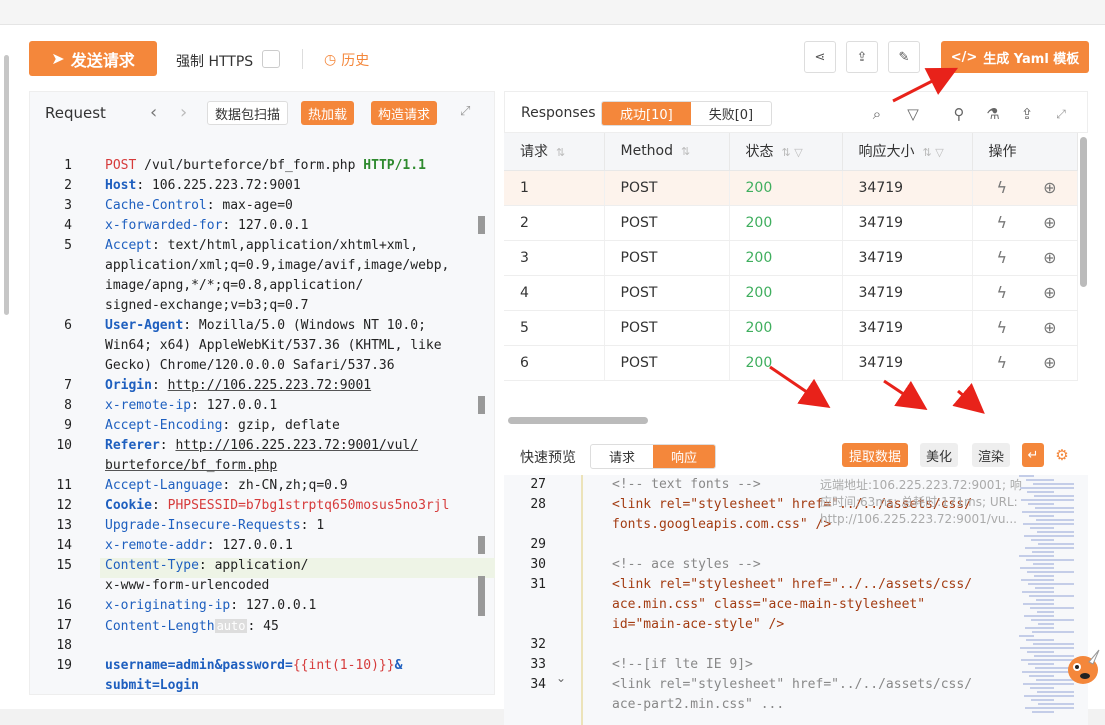 Image resolution: width=1105 pixels, height=725 pixels. What do you see at coordinates (6, 185) in the screenshot?
I see `page-scrollbar` at bounding box center [6, 185].